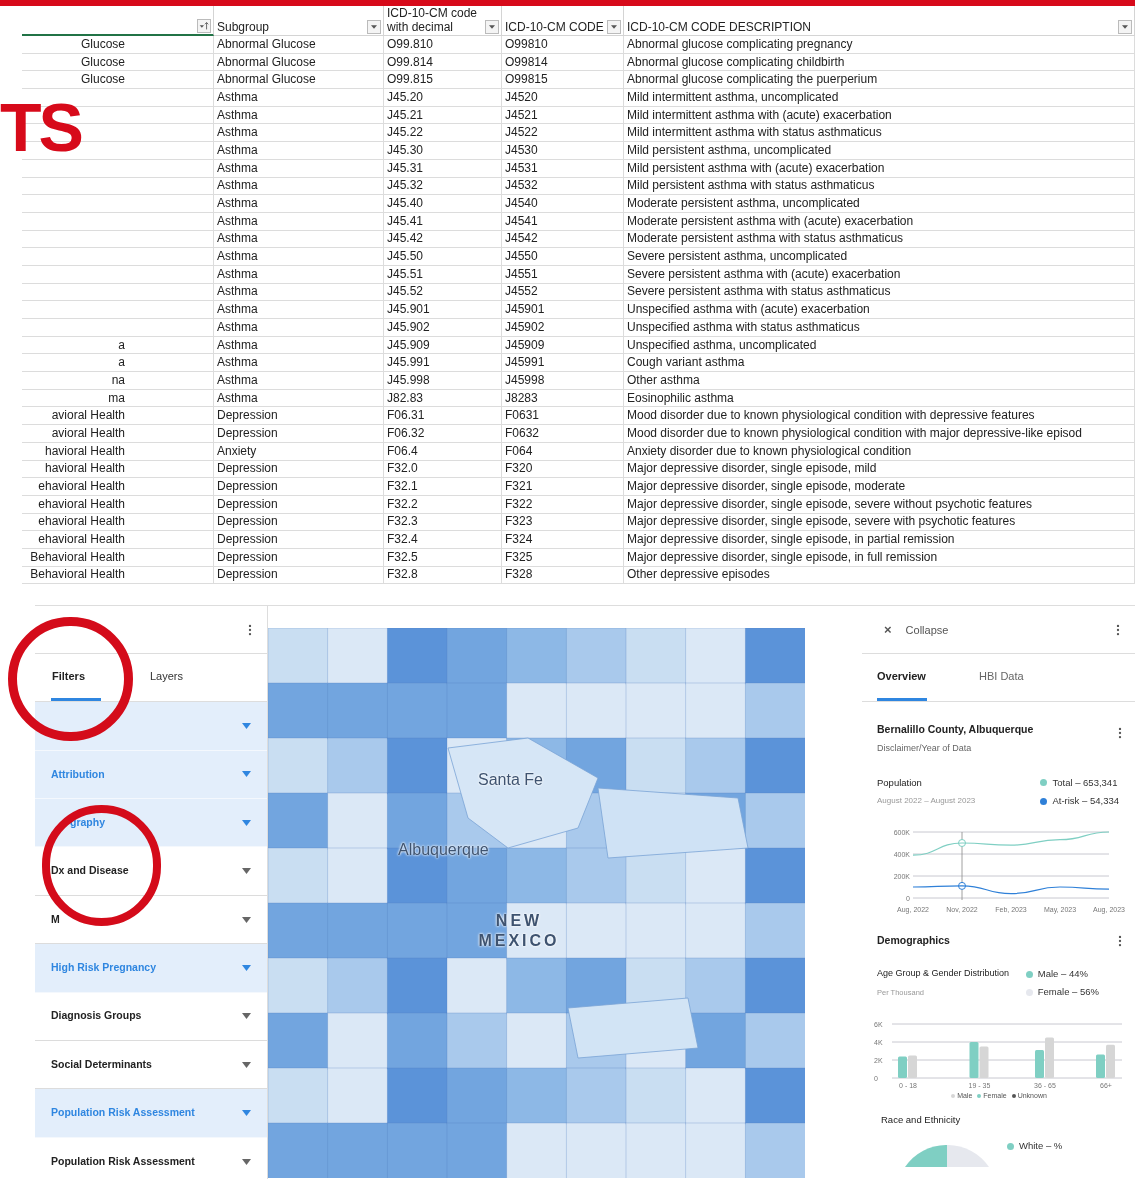  I want to click on table-cell: J4520, so click(563, 98).